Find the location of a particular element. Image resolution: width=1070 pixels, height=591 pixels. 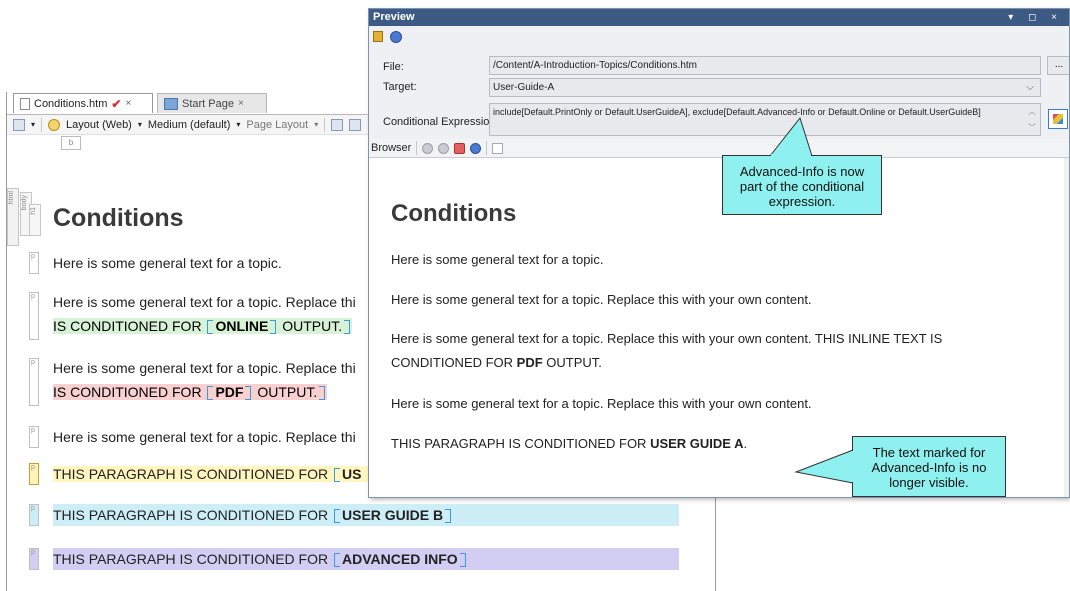

callout-pointer-bottom is located at coordinates (824, 466).